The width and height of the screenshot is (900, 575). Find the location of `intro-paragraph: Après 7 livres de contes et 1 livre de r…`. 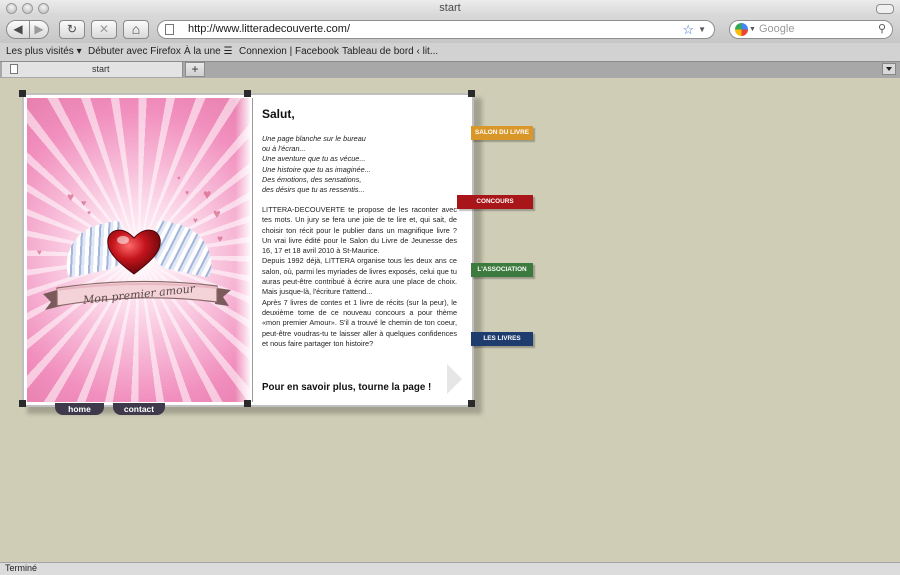

intro-paragraph: Après 7 livres de contes et 1 livre de r… is located at coordinates (359, 322).